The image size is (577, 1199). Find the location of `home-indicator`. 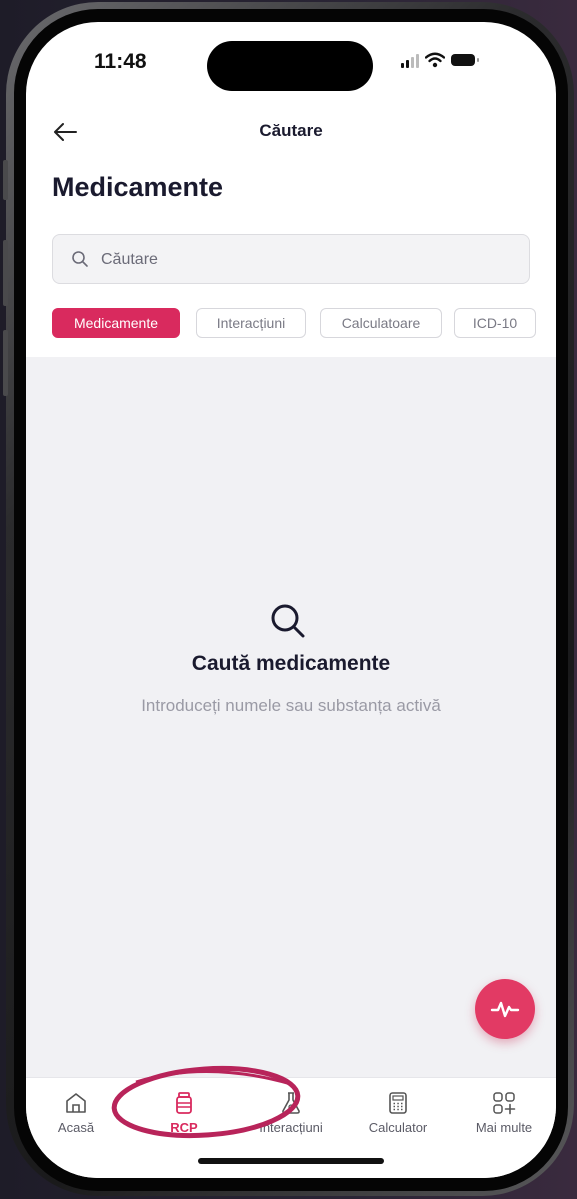

home-indicator is located at coordinates (291, 1161).